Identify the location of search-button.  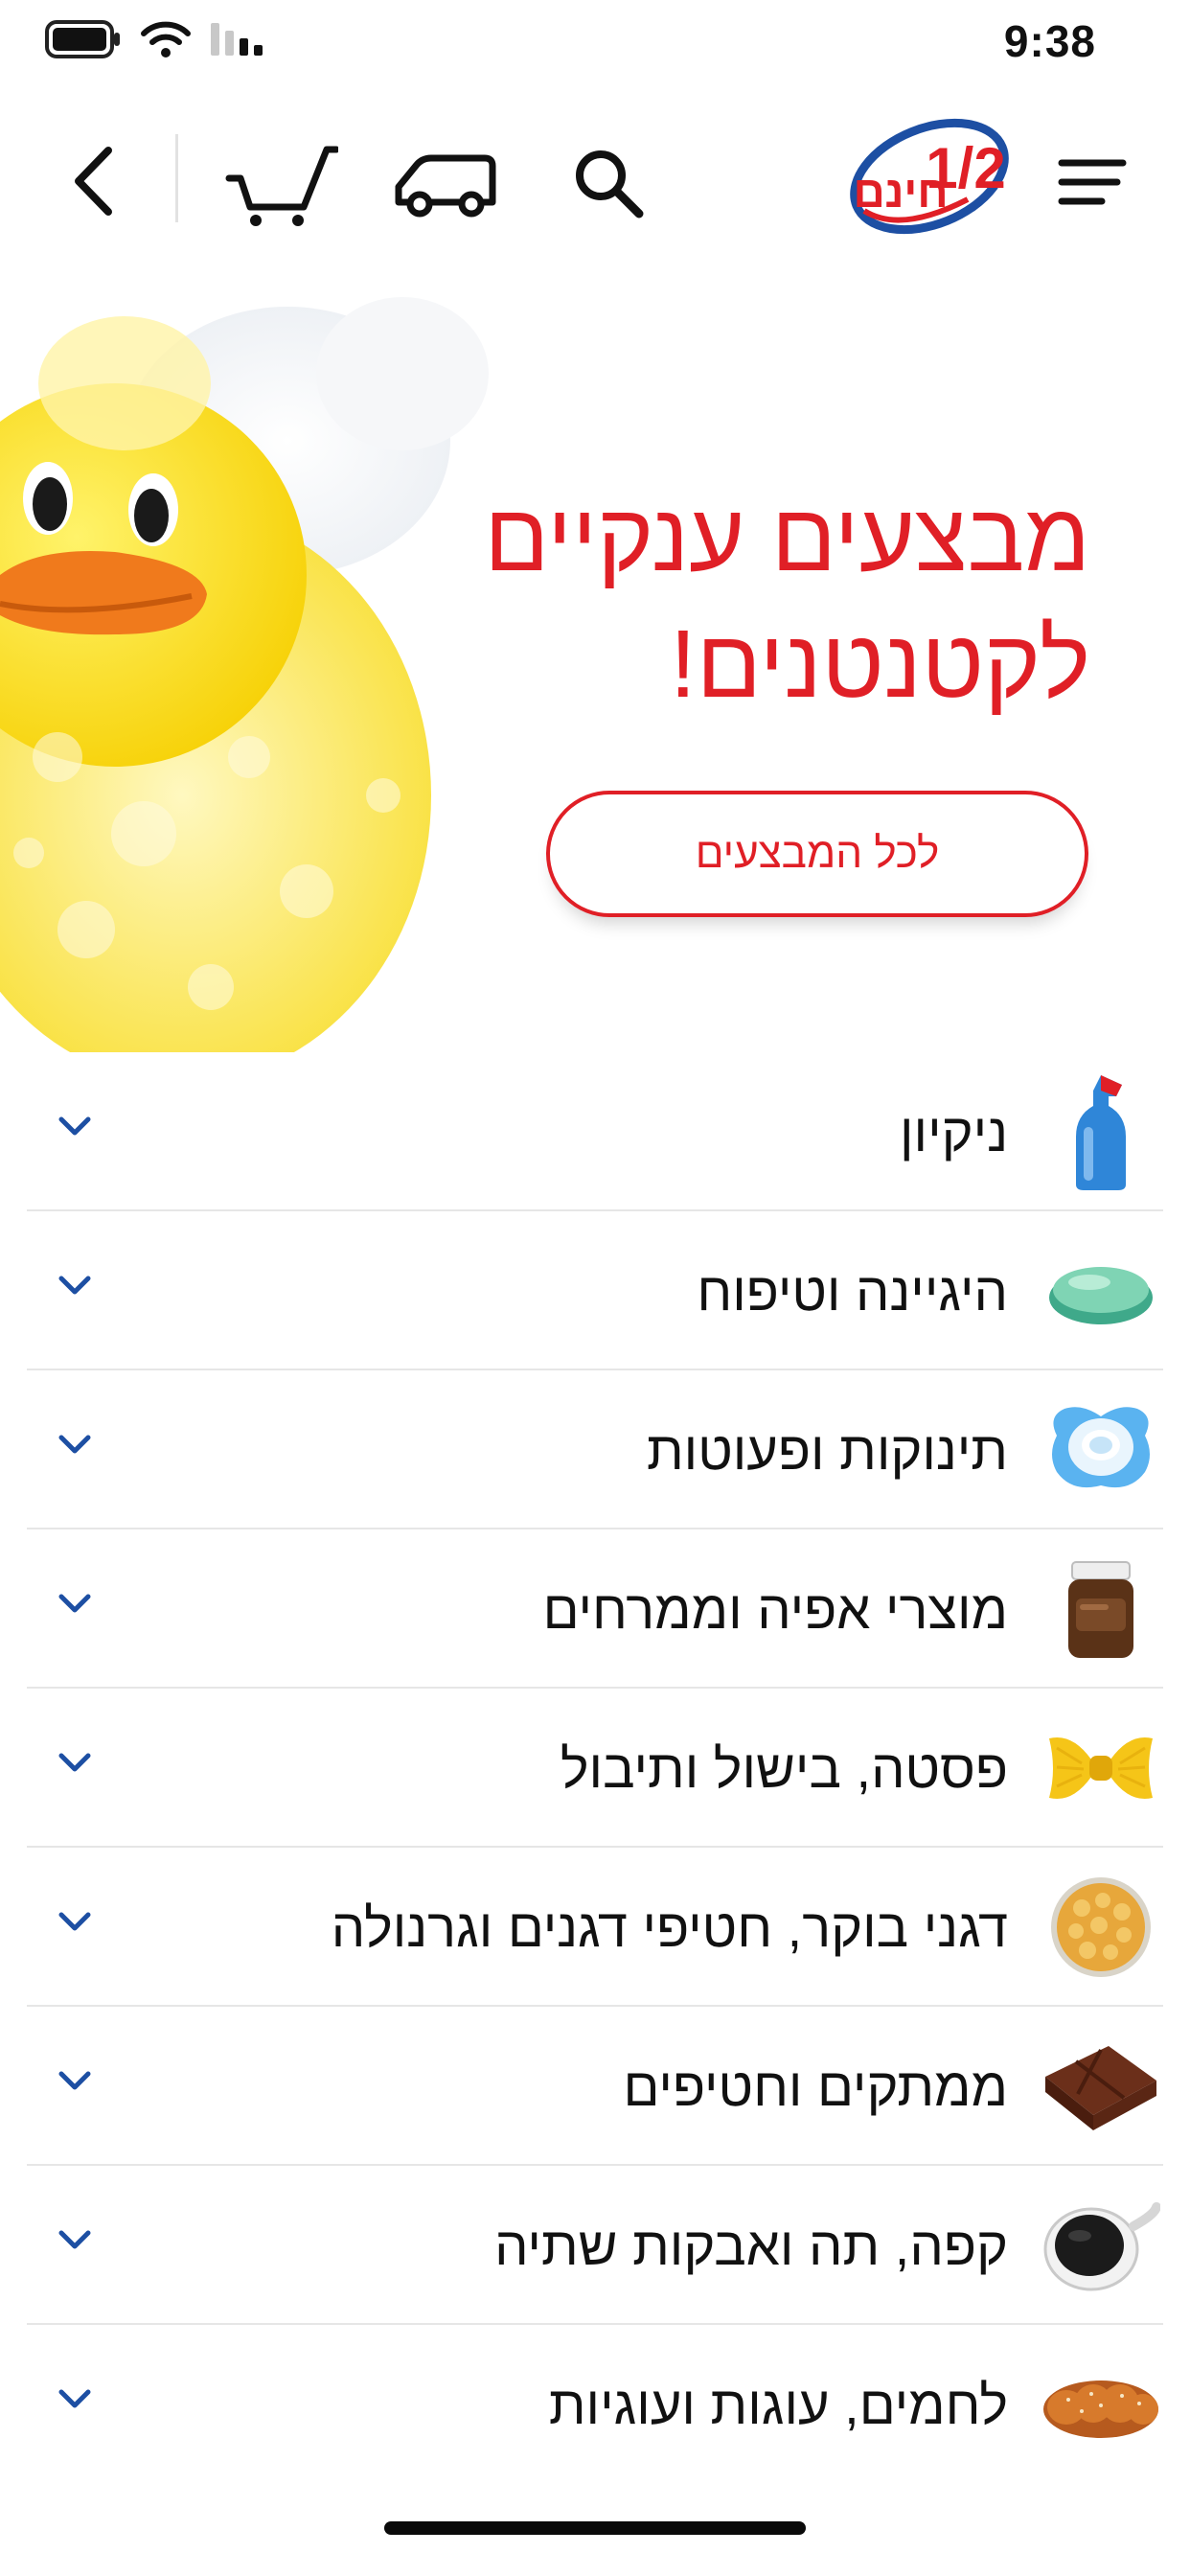
(608, 183).